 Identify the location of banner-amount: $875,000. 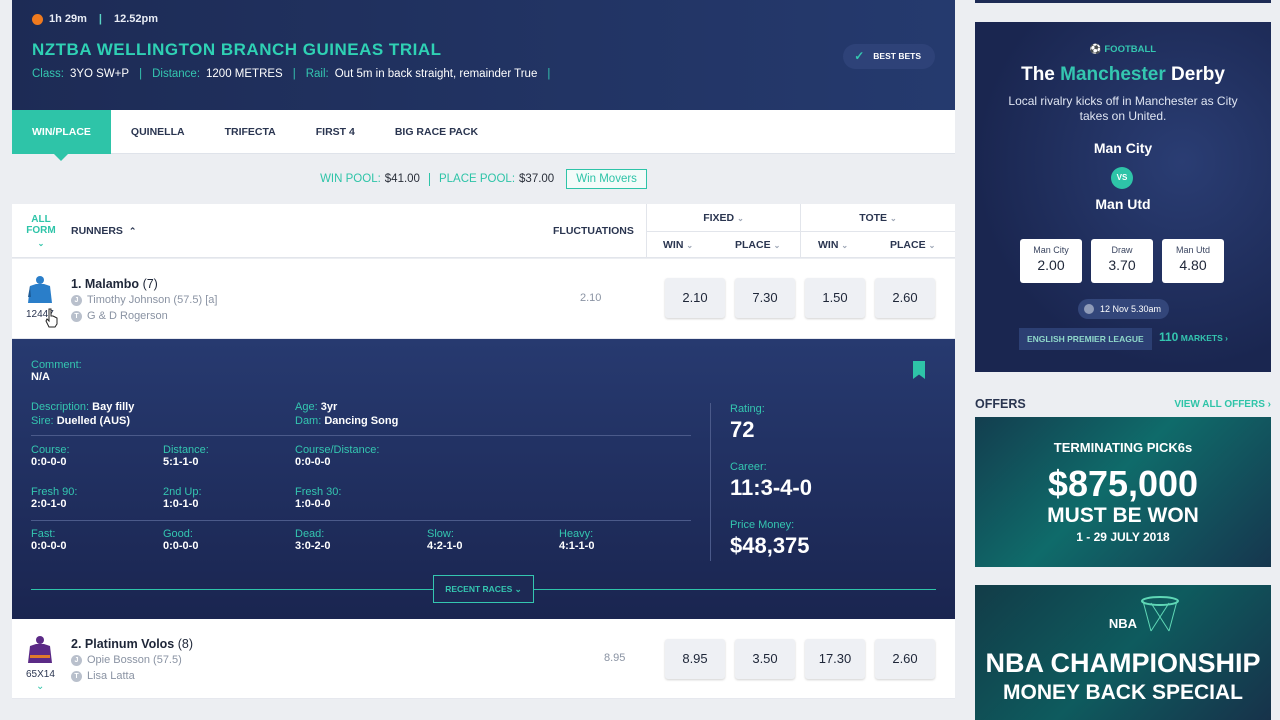
(1123, 483).